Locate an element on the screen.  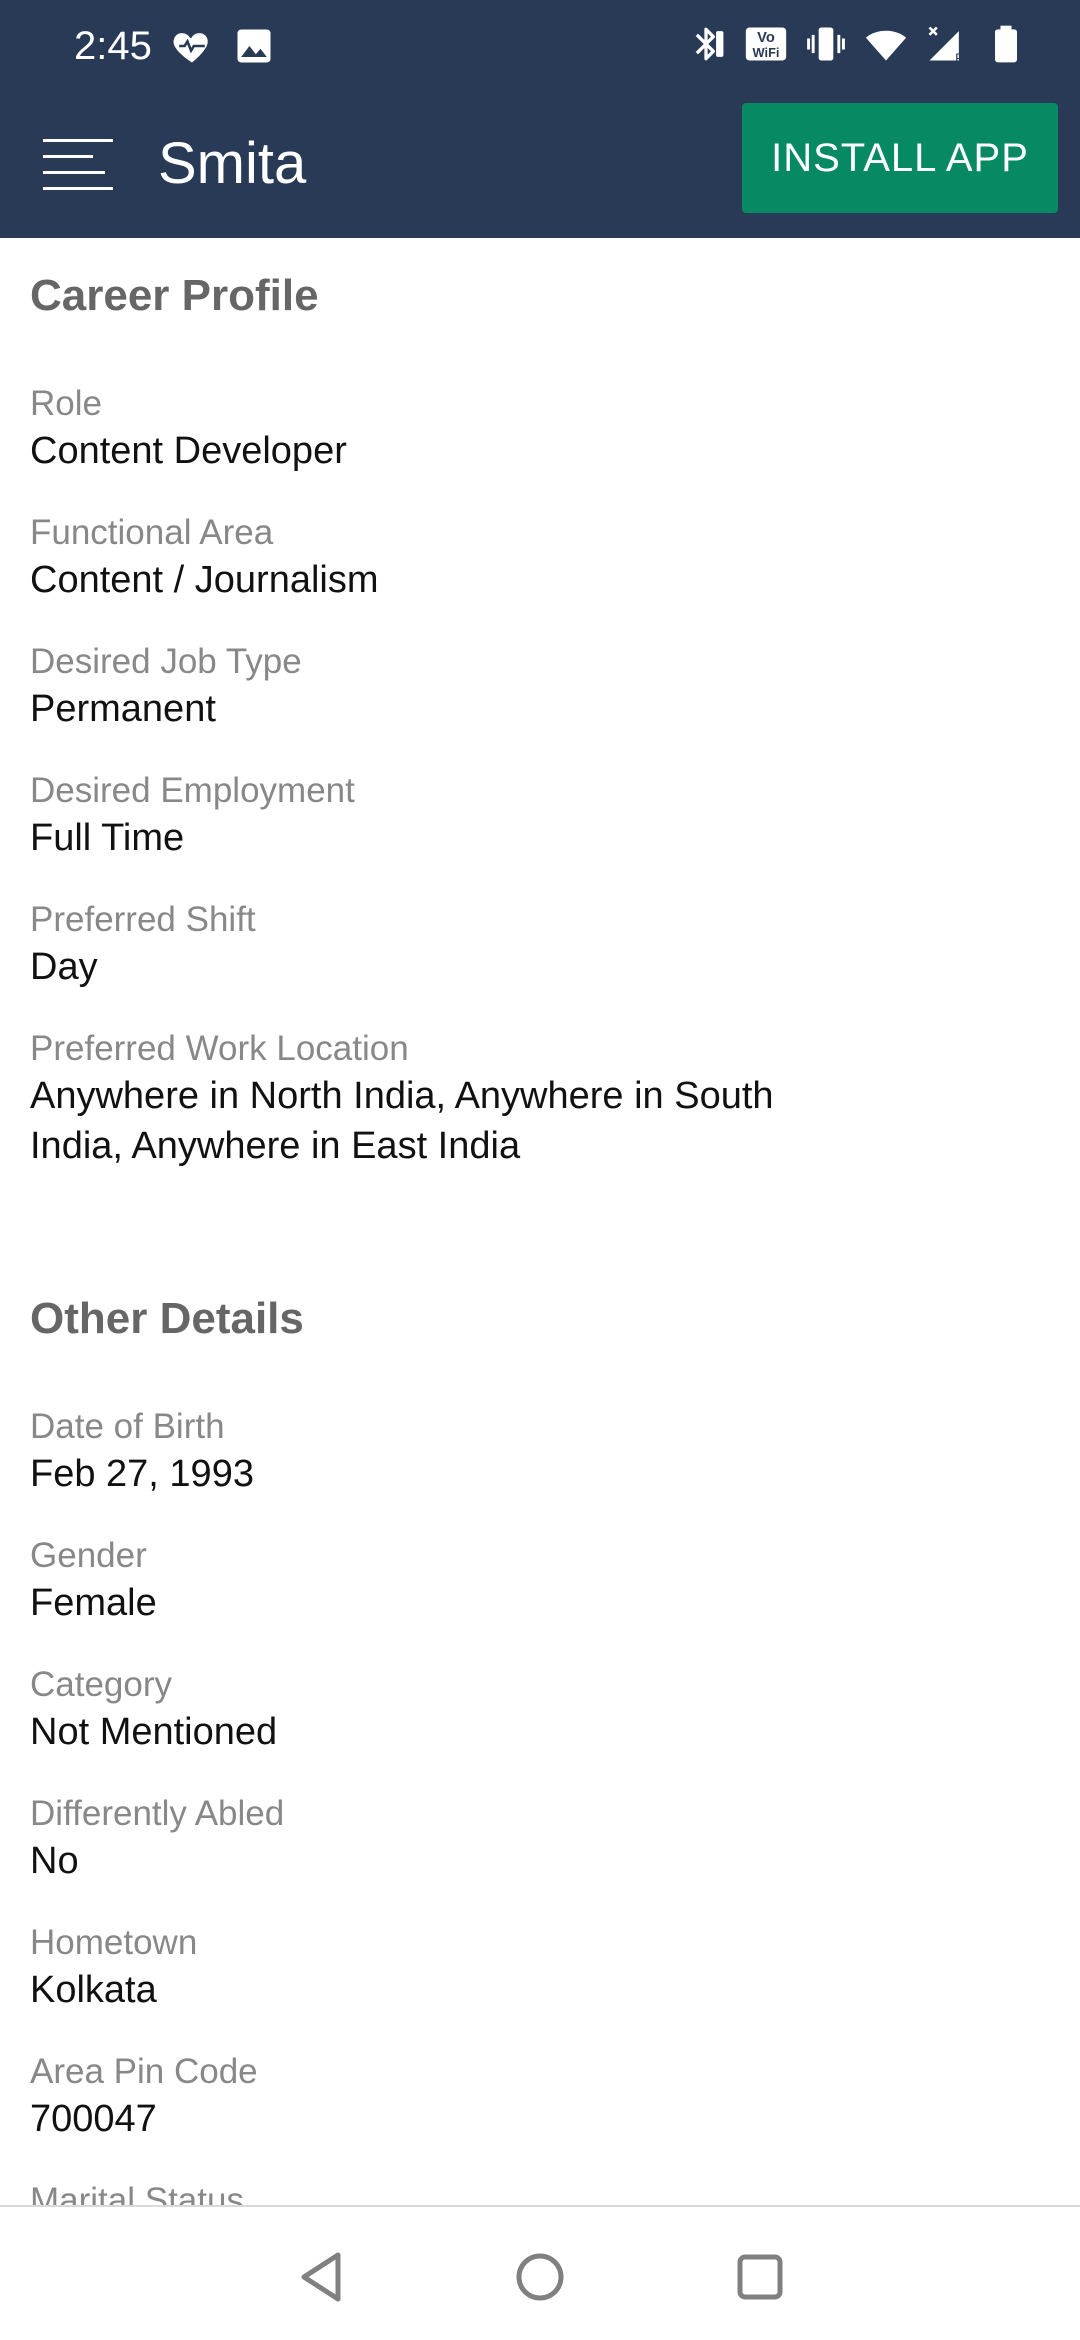
field-label: Desired Employment is located at coordinates (192, 790).